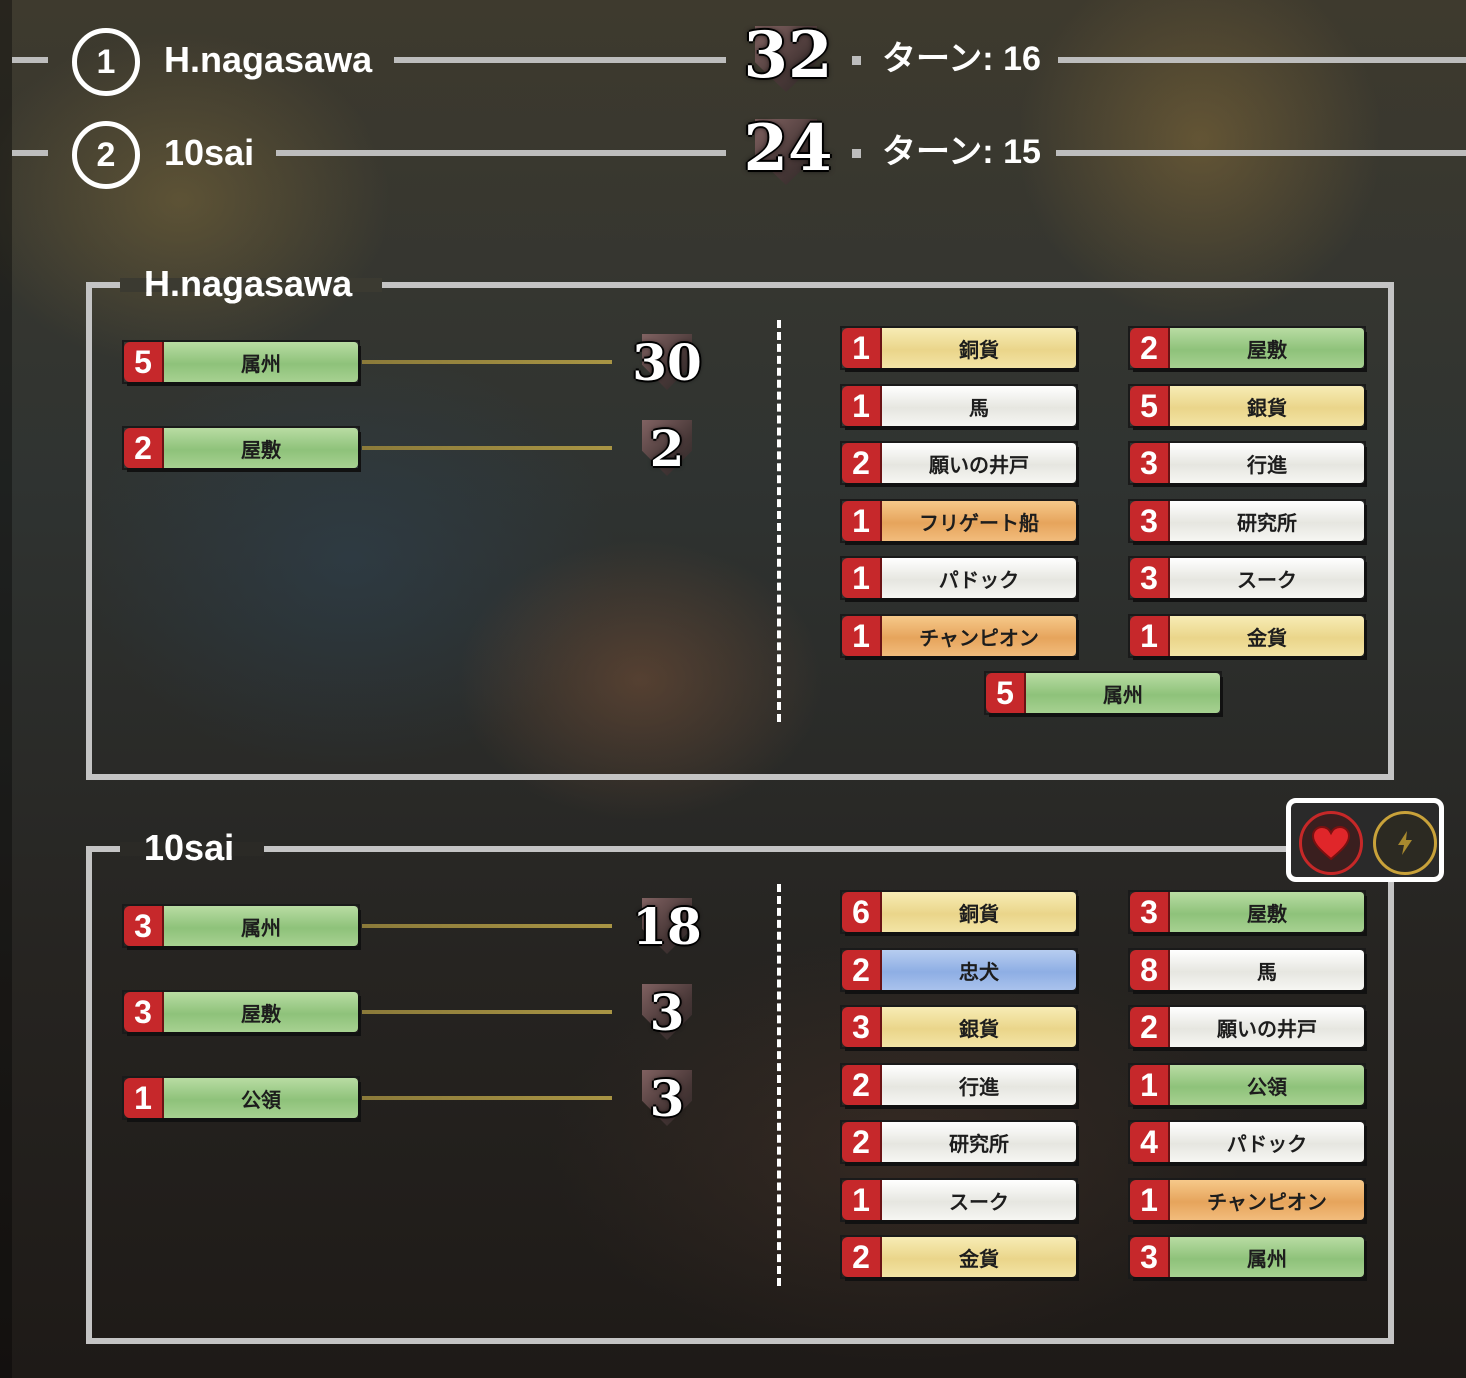  What do you see at coordinates (961, 152) in the screenshot?
I see `turn-count: ターン: 15` at bounding box center [961, 152].